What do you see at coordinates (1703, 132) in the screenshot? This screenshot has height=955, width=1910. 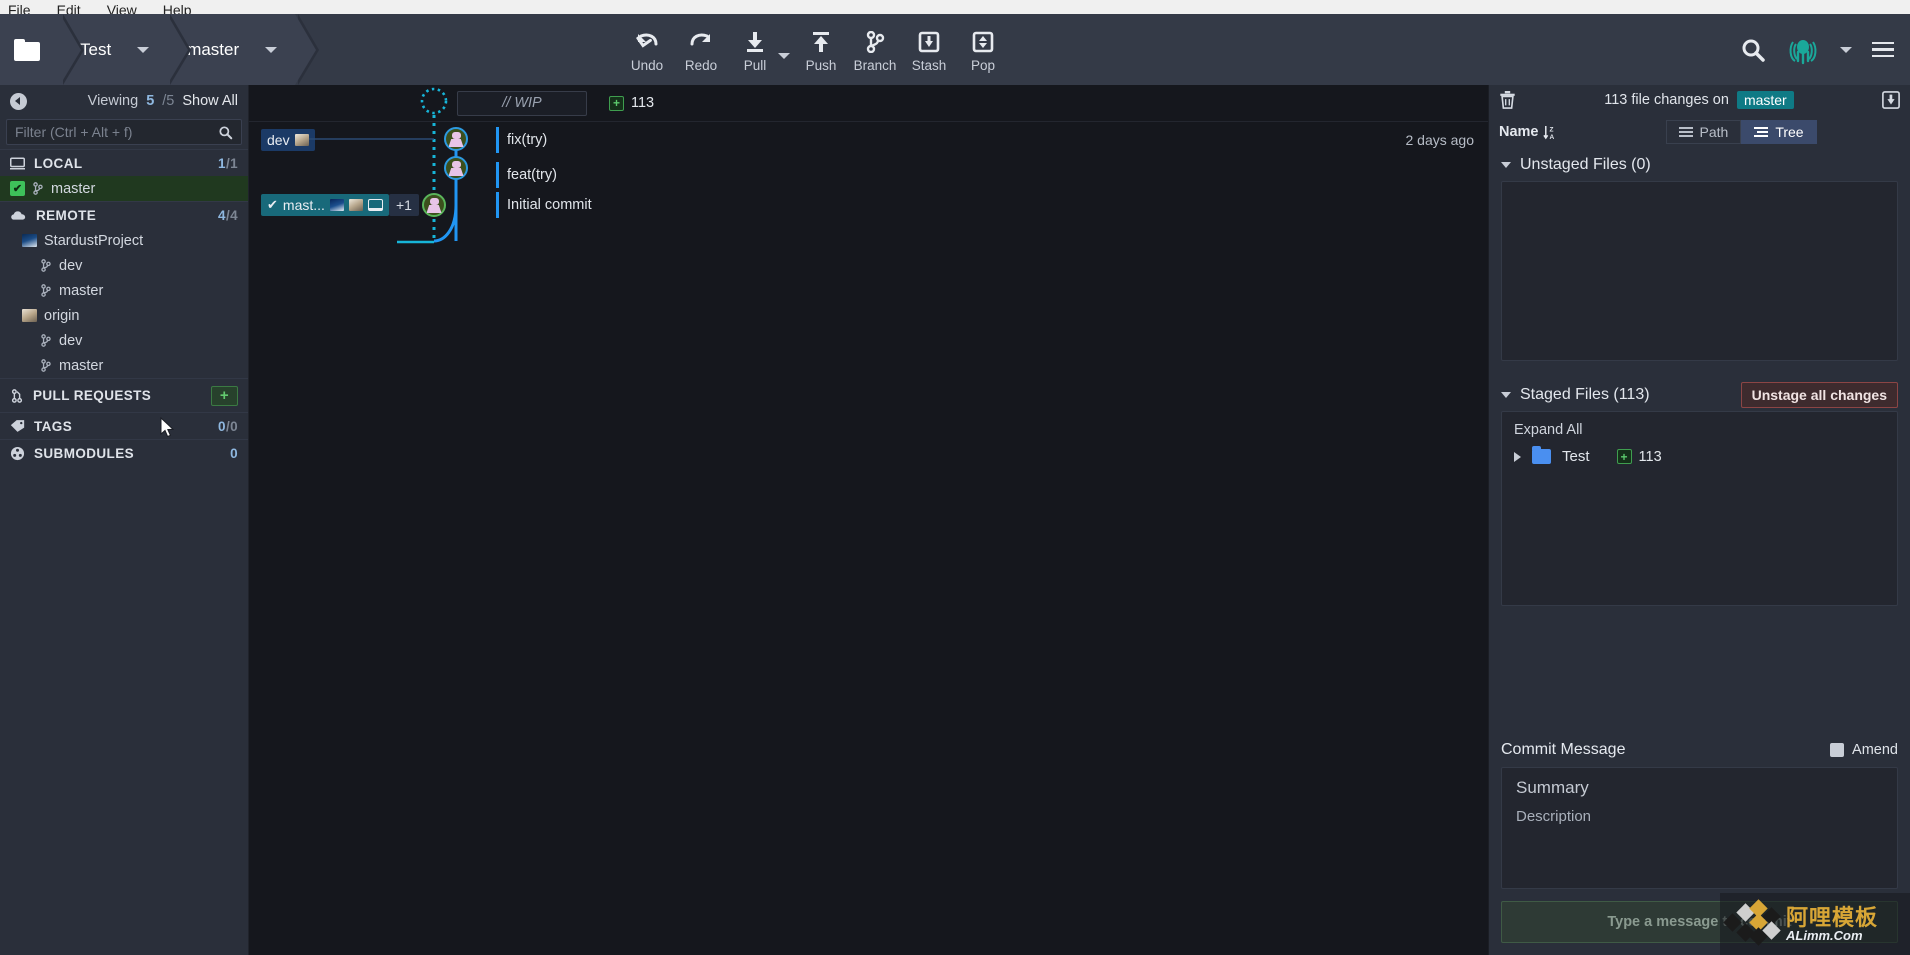 I see `view-mode-path: Path` at bounding box center [1703, 132].